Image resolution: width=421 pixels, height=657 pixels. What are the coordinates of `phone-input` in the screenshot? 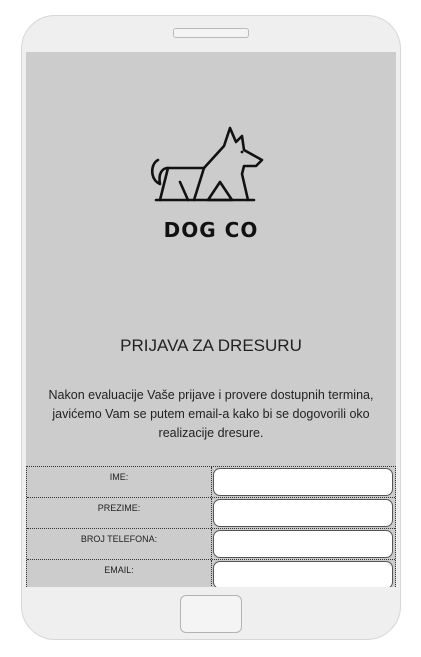 It's located at (303, 544).